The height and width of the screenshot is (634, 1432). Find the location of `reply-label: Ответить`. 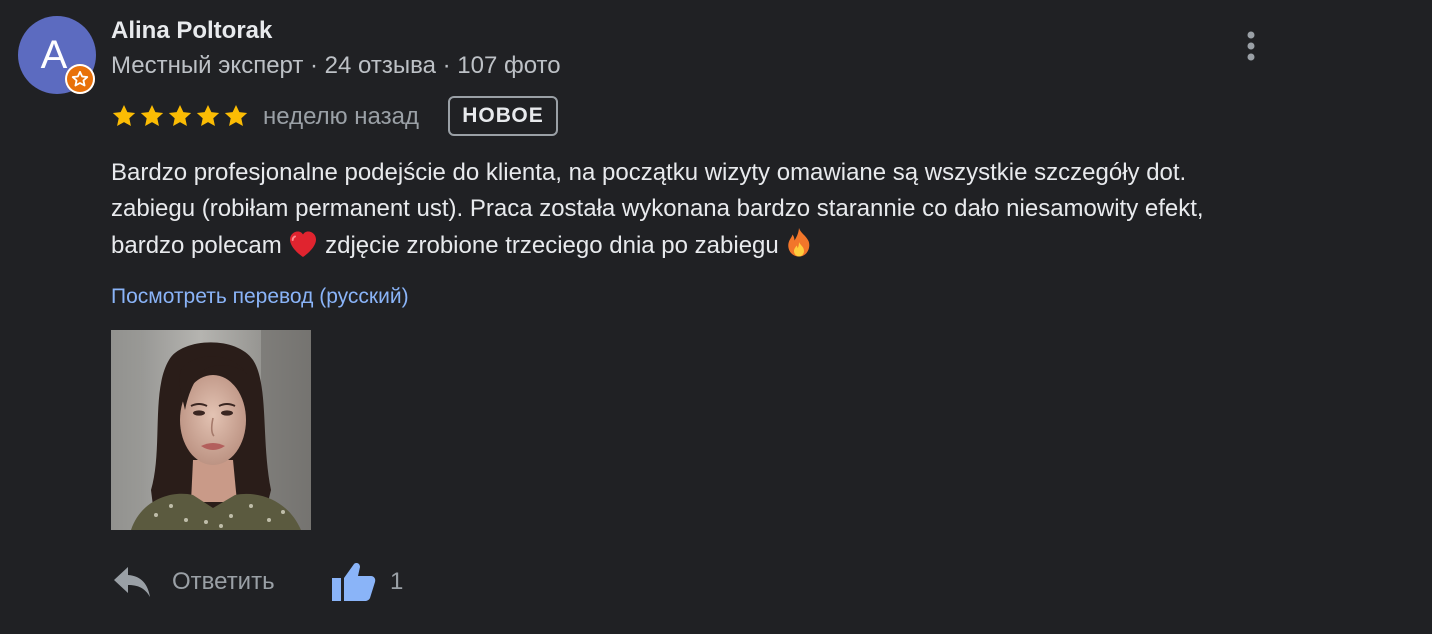

reply-label: Ответить is located at coordinates (223, 581).